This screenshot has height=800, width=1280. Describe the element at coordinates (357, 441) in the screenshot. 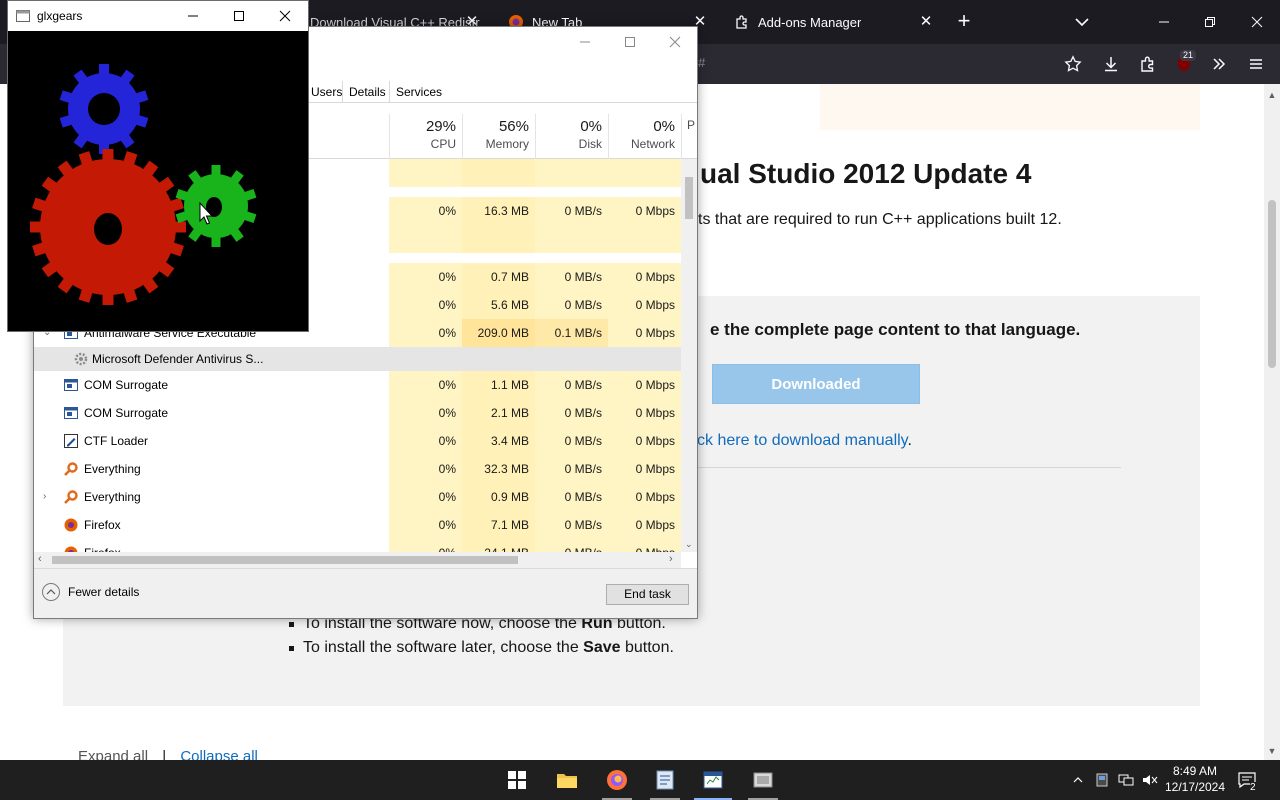

I see `table-row: CTF Loader 0% 3.4 MB 0 MB/s 0 Mbps` at that location.